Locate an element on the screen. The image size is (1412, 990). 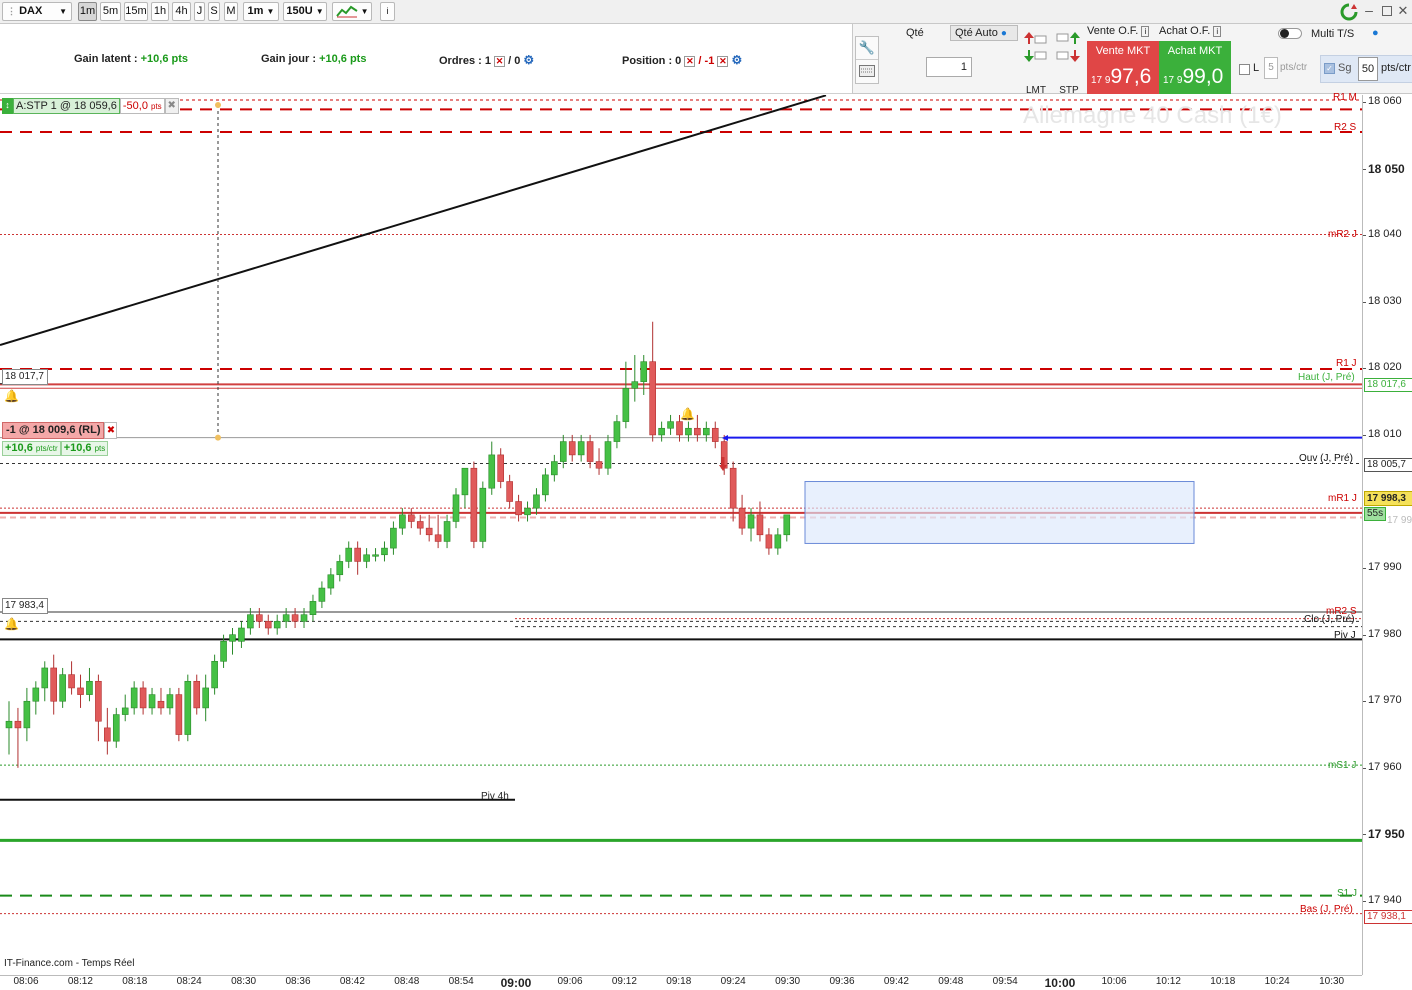
position-anchor is located at coordinates (218, 437).